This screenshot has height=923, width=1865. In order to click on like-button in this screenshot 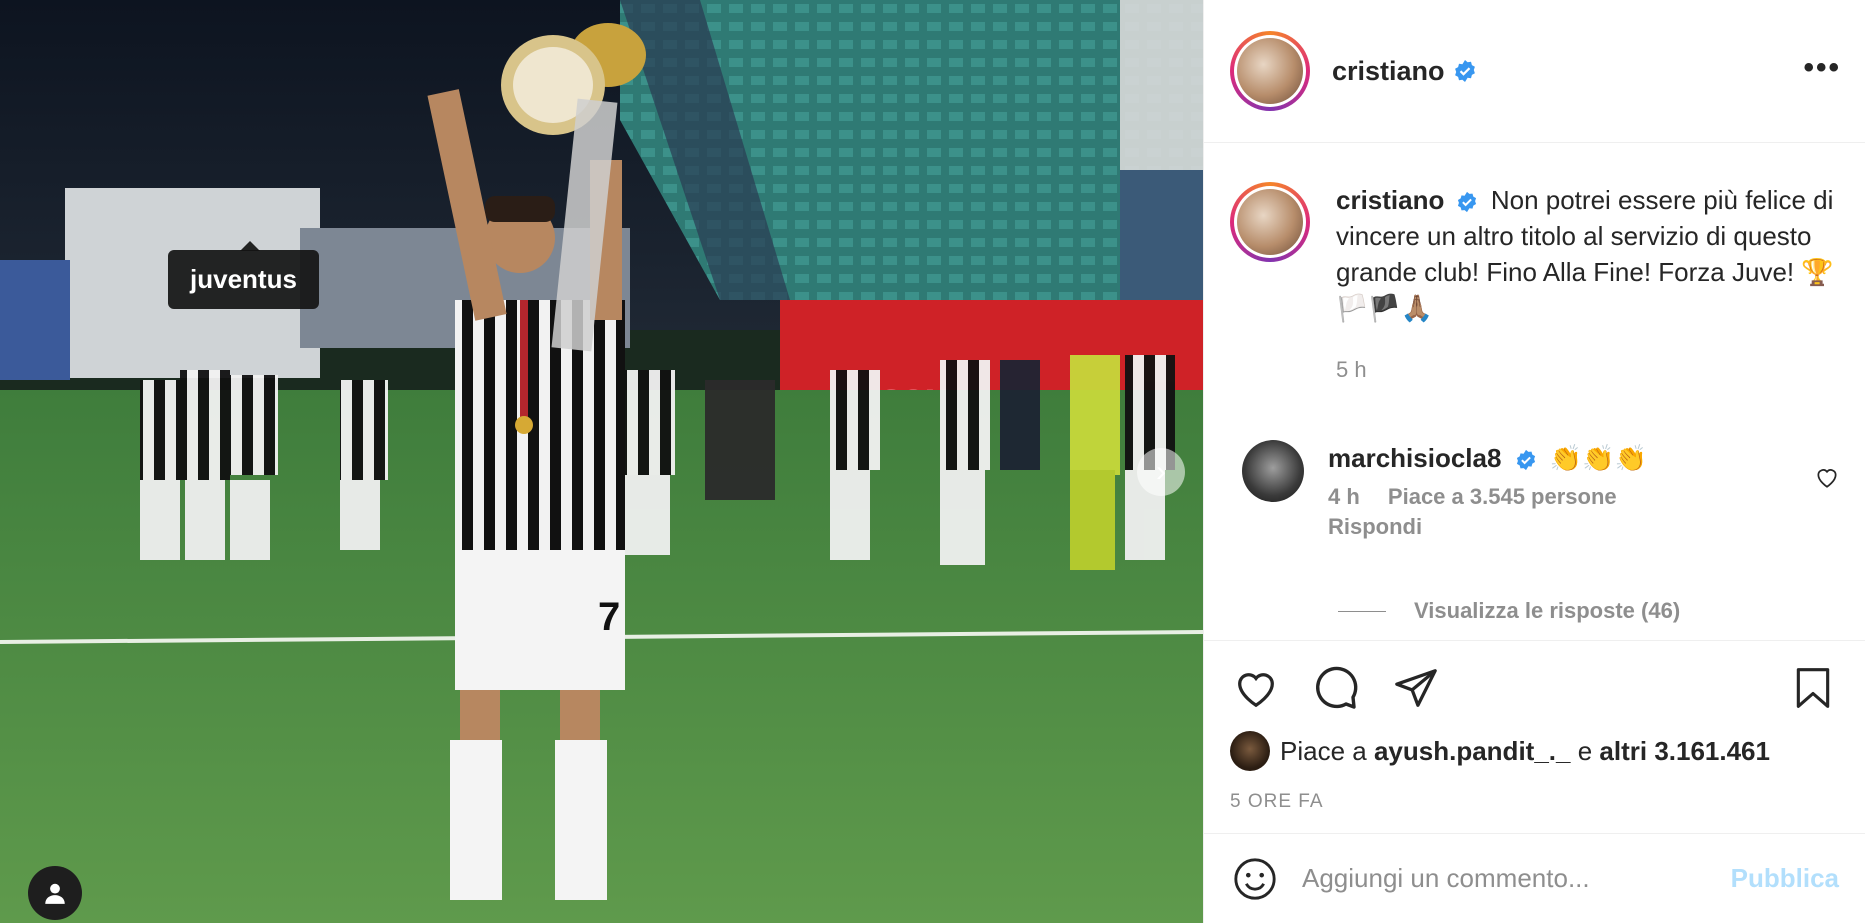, I will do `click(1256, 688)`.